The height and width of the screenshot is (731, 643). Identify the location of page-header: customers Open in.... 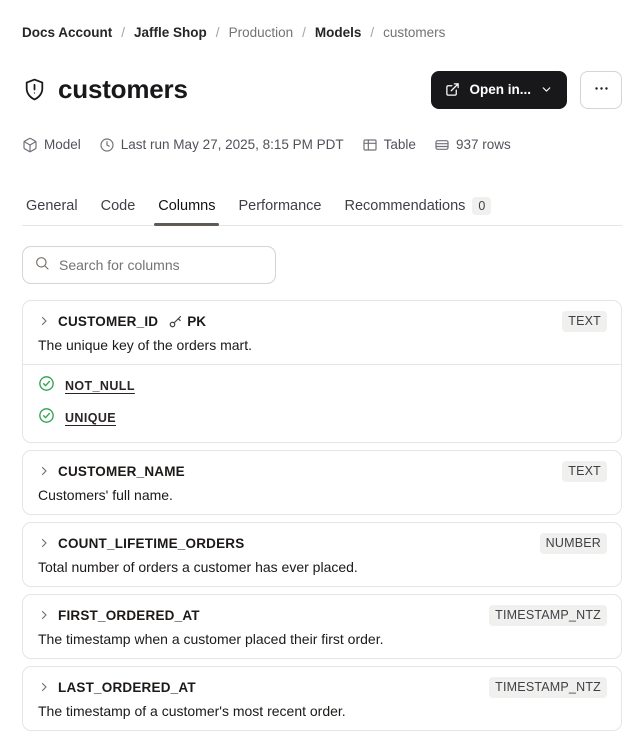
(322, 90).